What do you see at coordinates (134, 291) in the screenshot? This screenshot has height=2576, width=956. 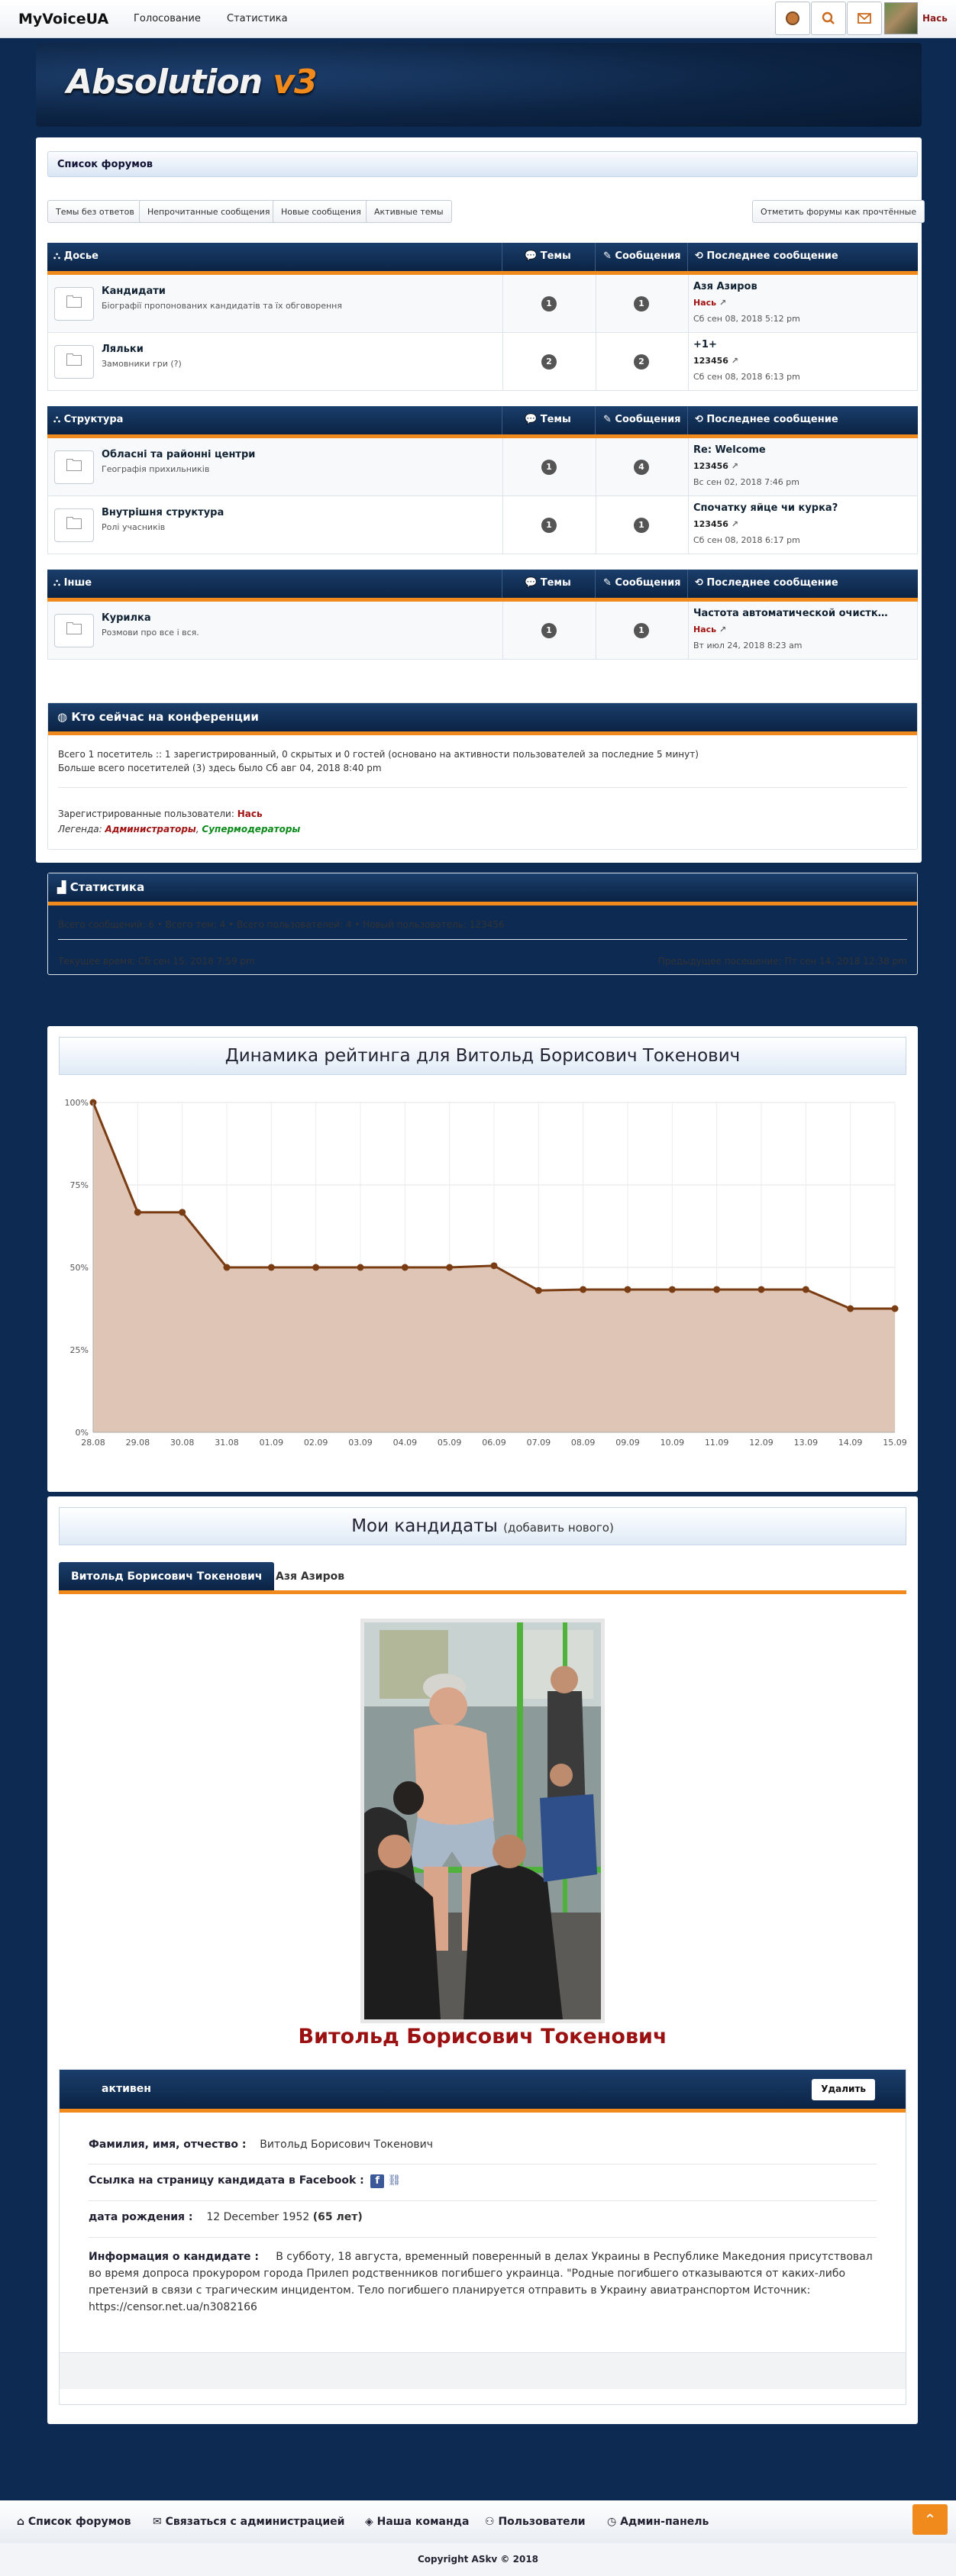 I see `forum-title: Кандидати` at bounding box center [134, 291].